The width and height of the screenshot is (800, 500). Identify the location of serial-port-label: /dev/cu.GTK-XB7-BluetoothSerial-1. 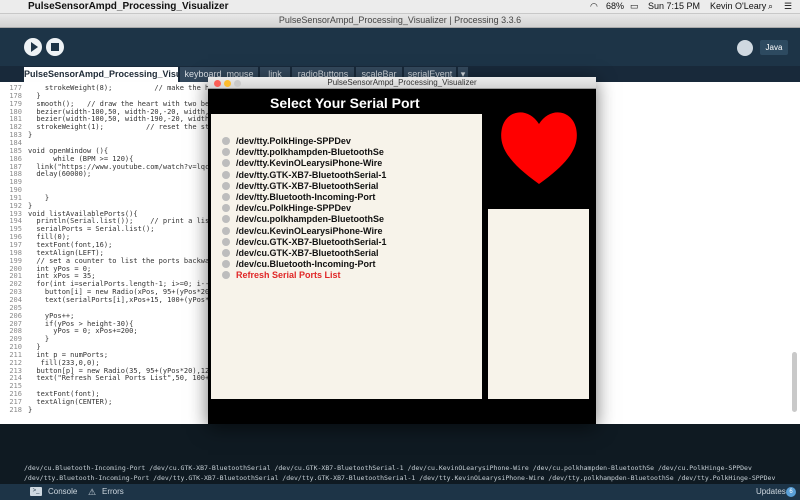
(311, 241).